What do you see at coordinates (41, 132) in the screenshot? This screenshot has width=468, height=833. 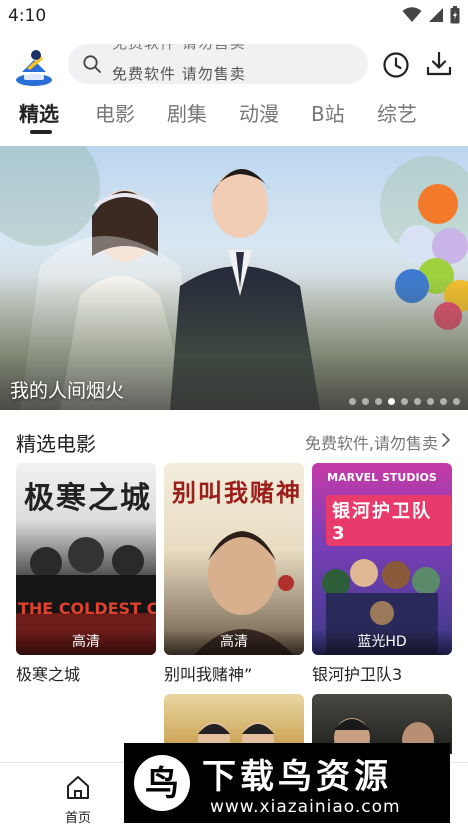 I see `tab-indicator` at bounding box center [41, 132].